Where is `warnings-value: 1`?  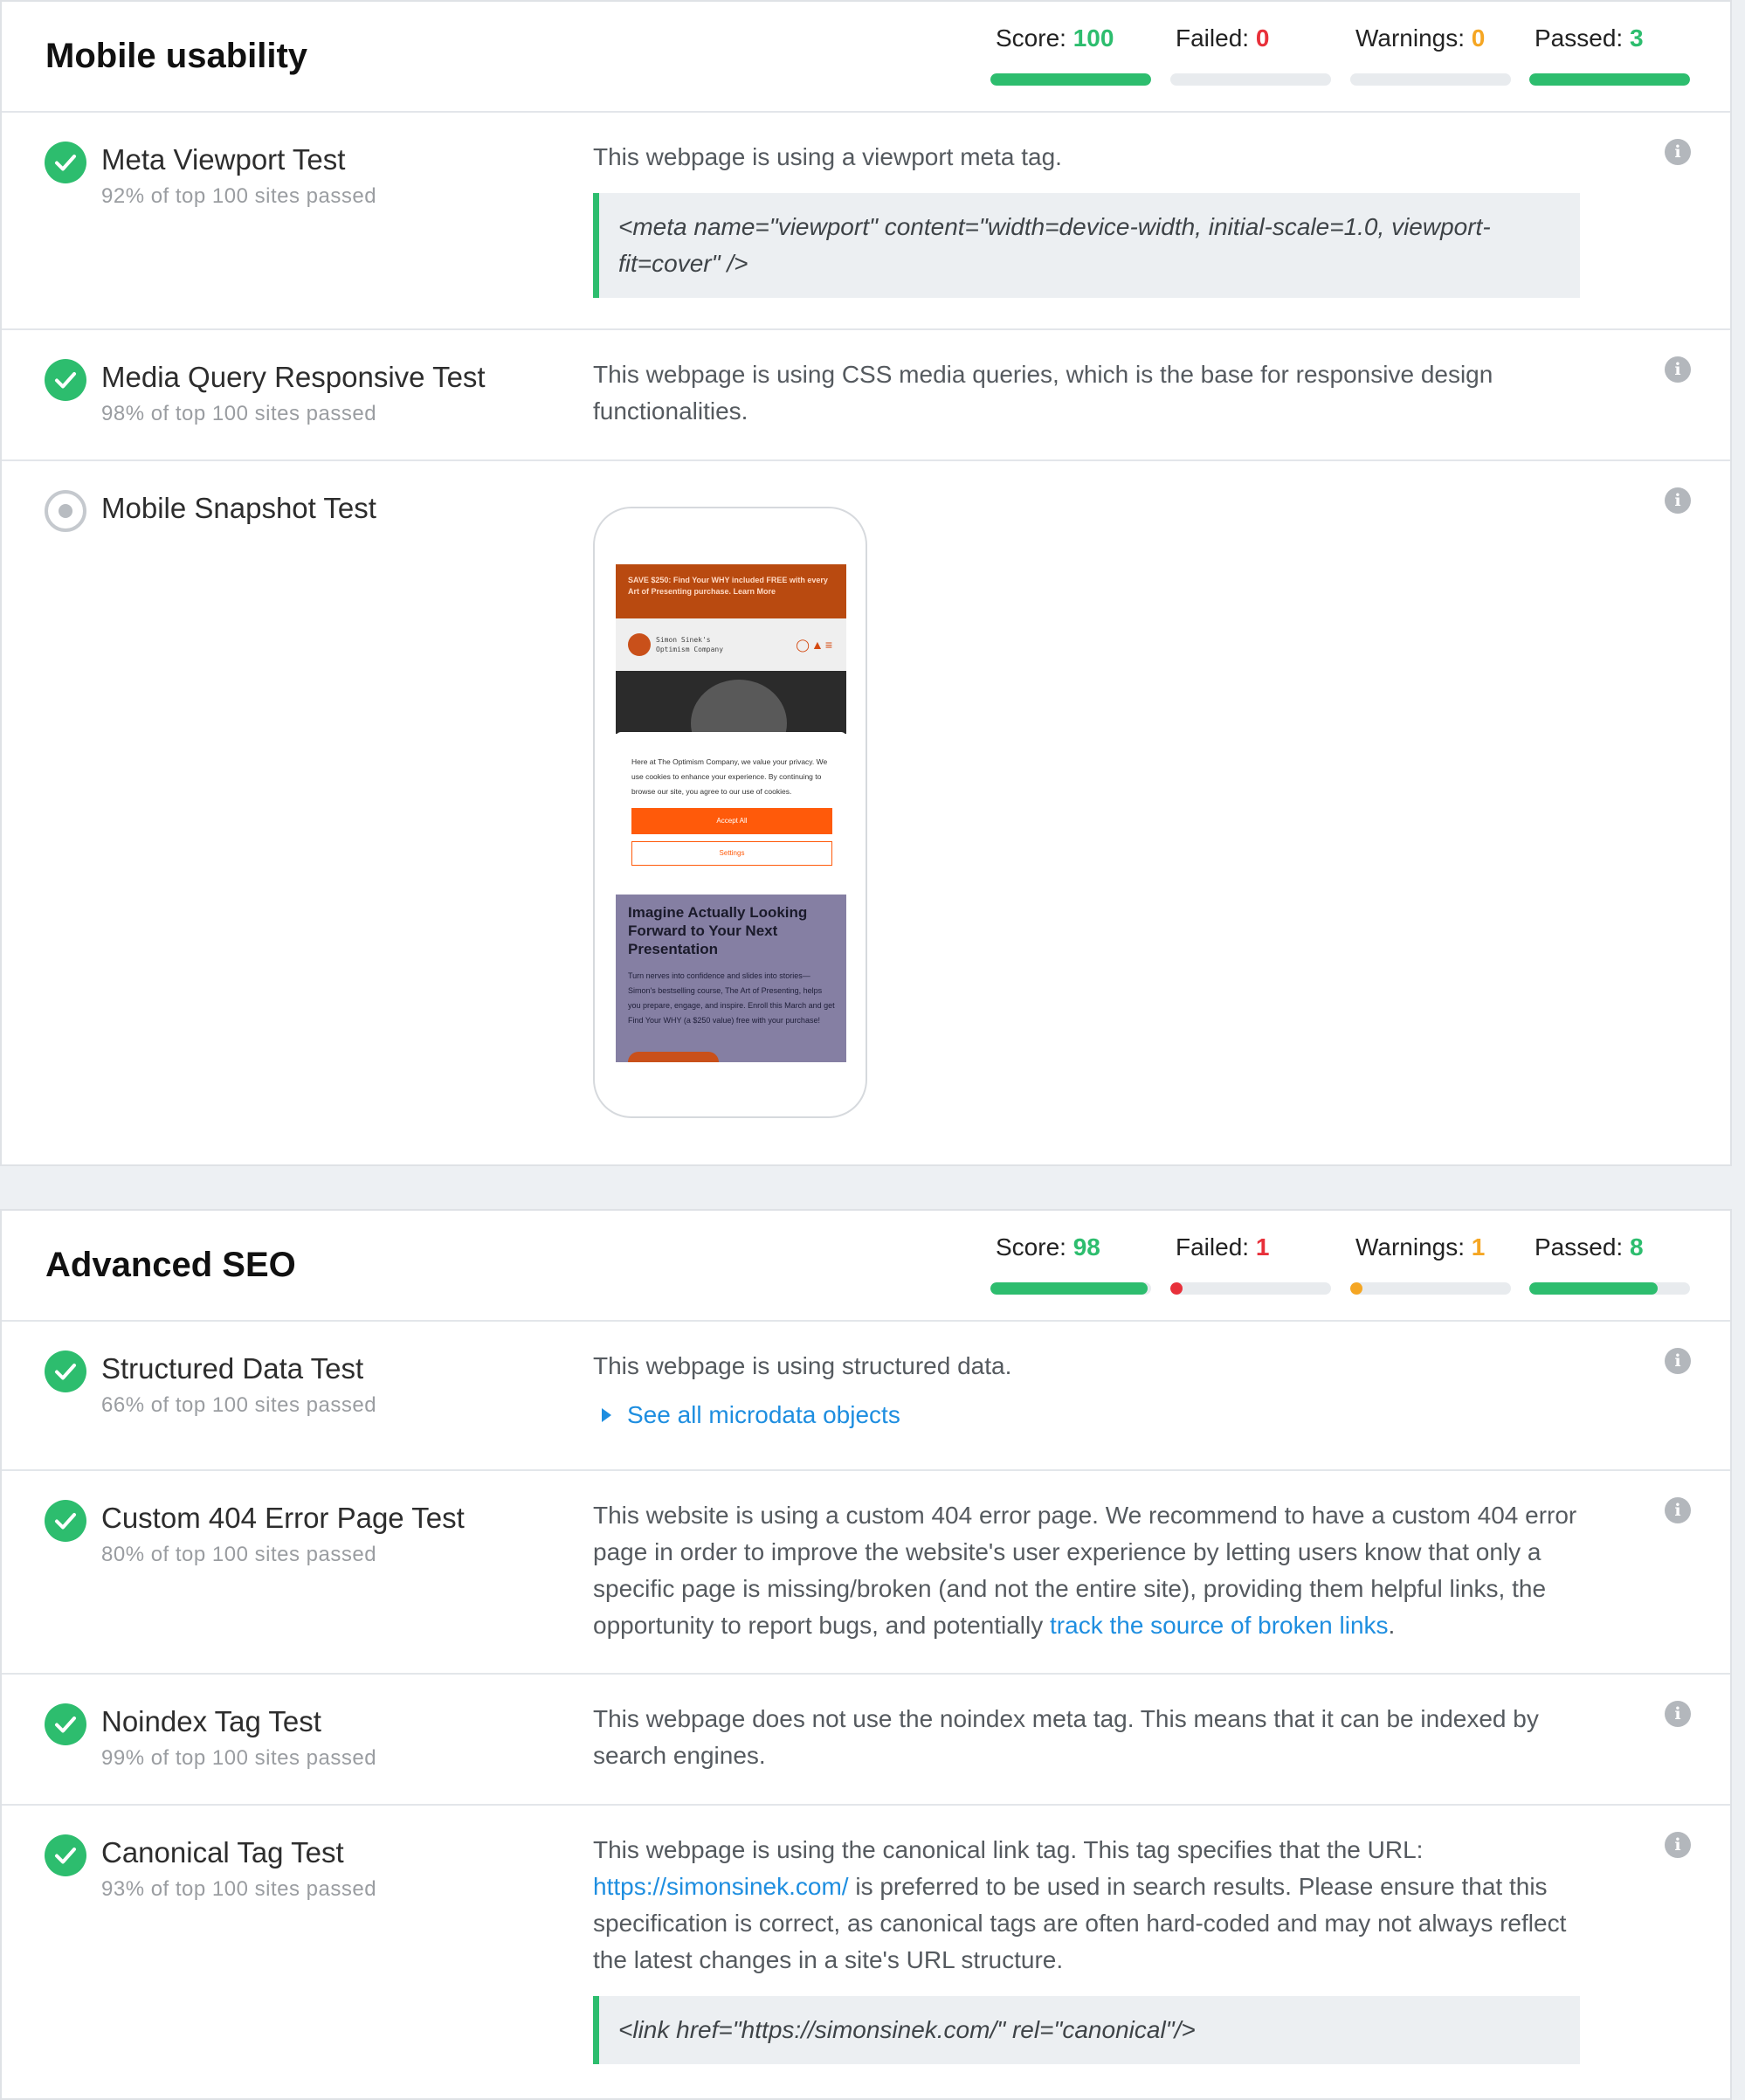 warnings-value: 1 is located at coordinates (1478, 1247).